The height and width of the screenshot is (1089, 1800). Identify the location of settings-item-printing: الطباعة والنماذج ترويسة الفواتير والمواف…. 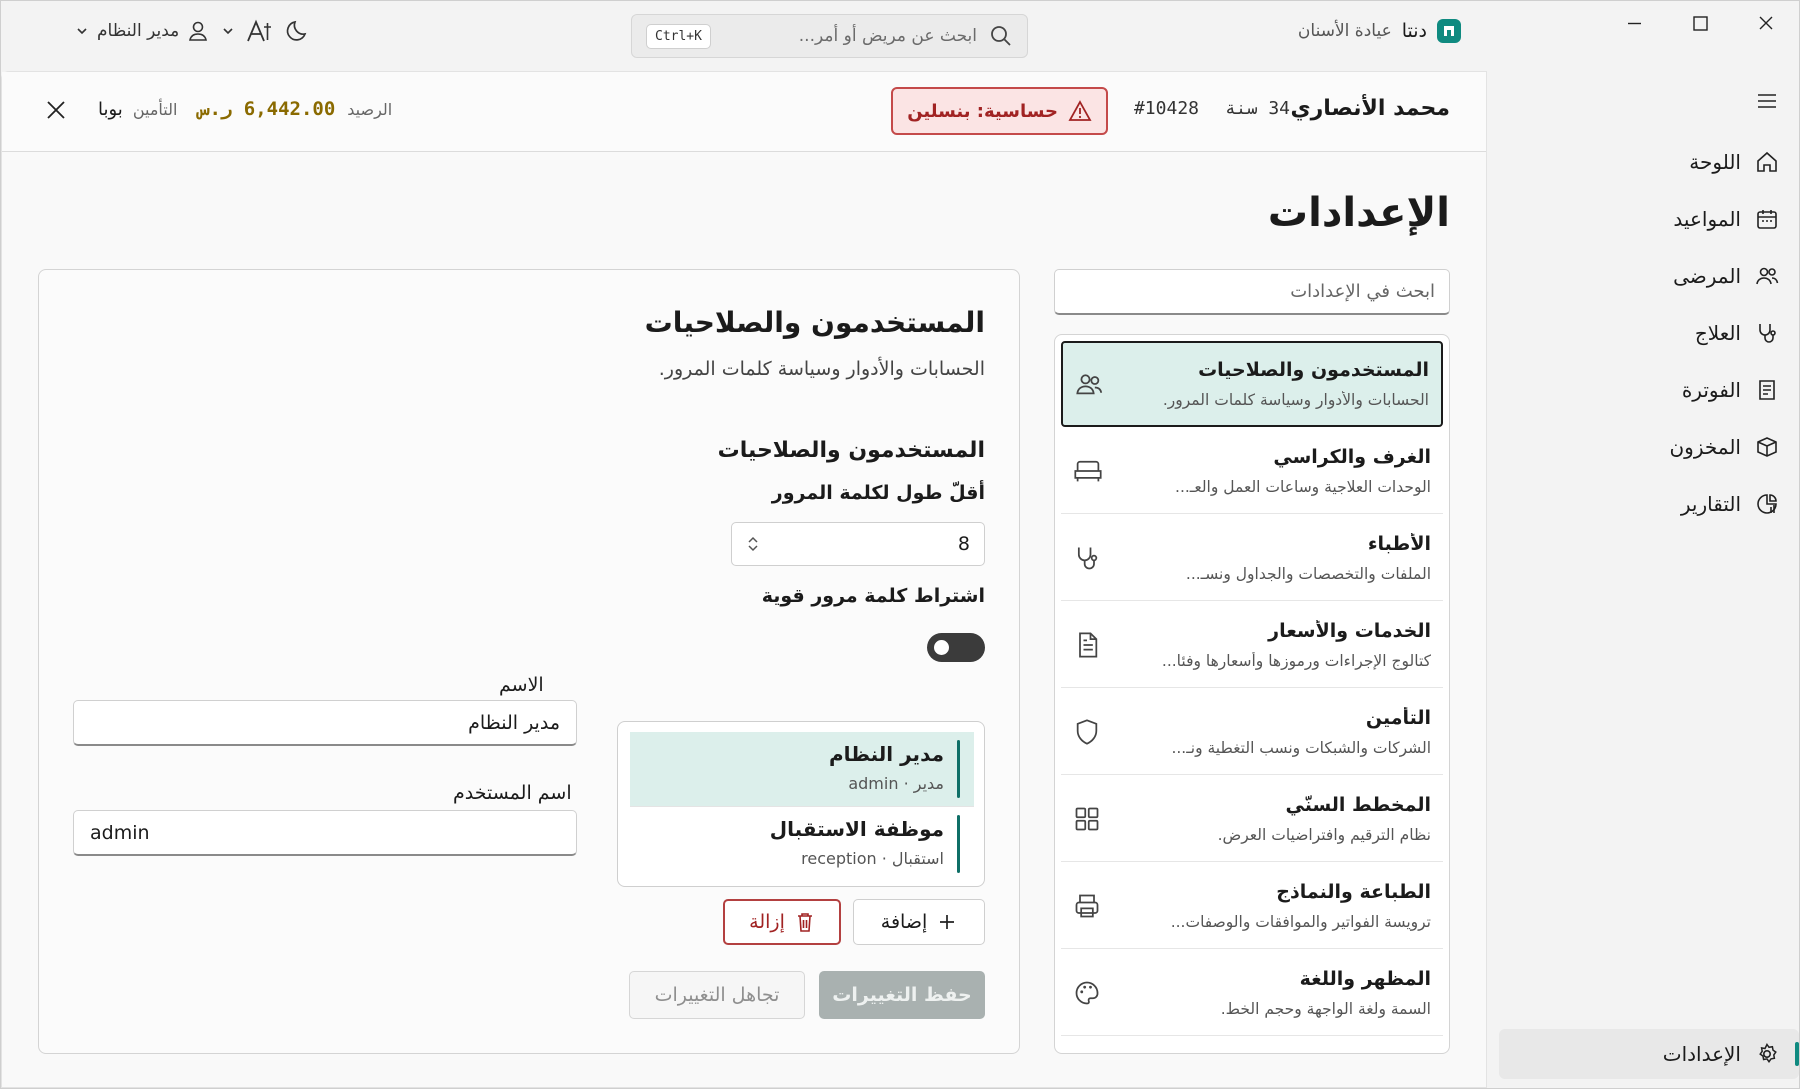
(1252, 906).